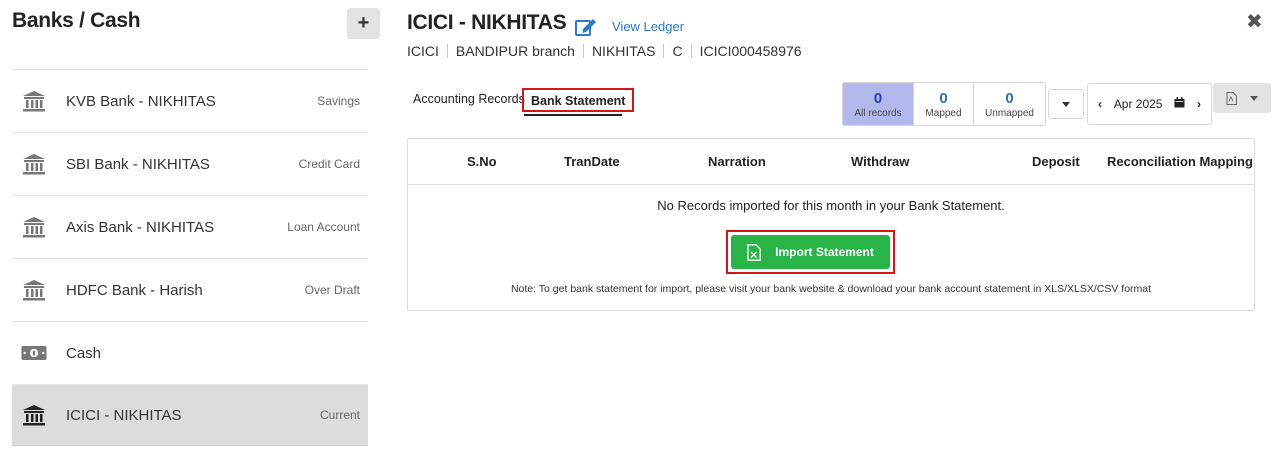  Describe the element at coordinates (138, 164) in the screenshot. I see `account-name: SBI Bank - NIKHITAS` at that location.